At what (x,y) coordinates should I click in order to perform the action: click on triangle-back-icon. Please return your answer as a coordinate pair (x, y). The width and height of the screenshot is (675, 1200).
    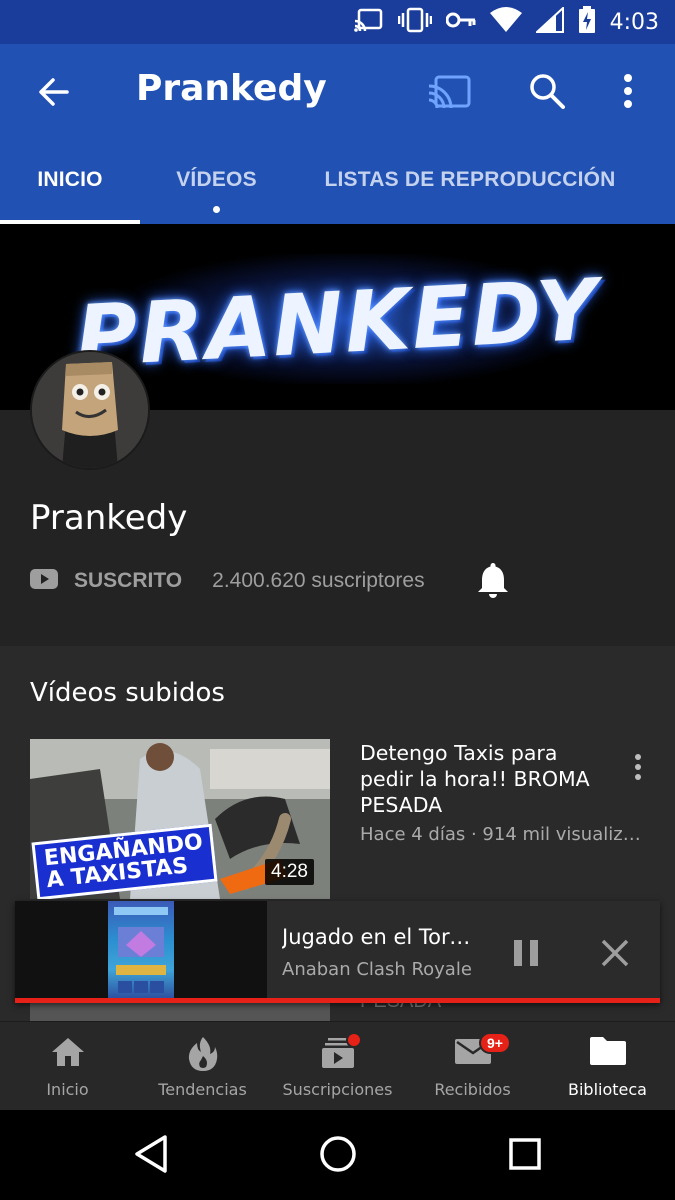
    Looking at the image, I should click on (151, 1154).